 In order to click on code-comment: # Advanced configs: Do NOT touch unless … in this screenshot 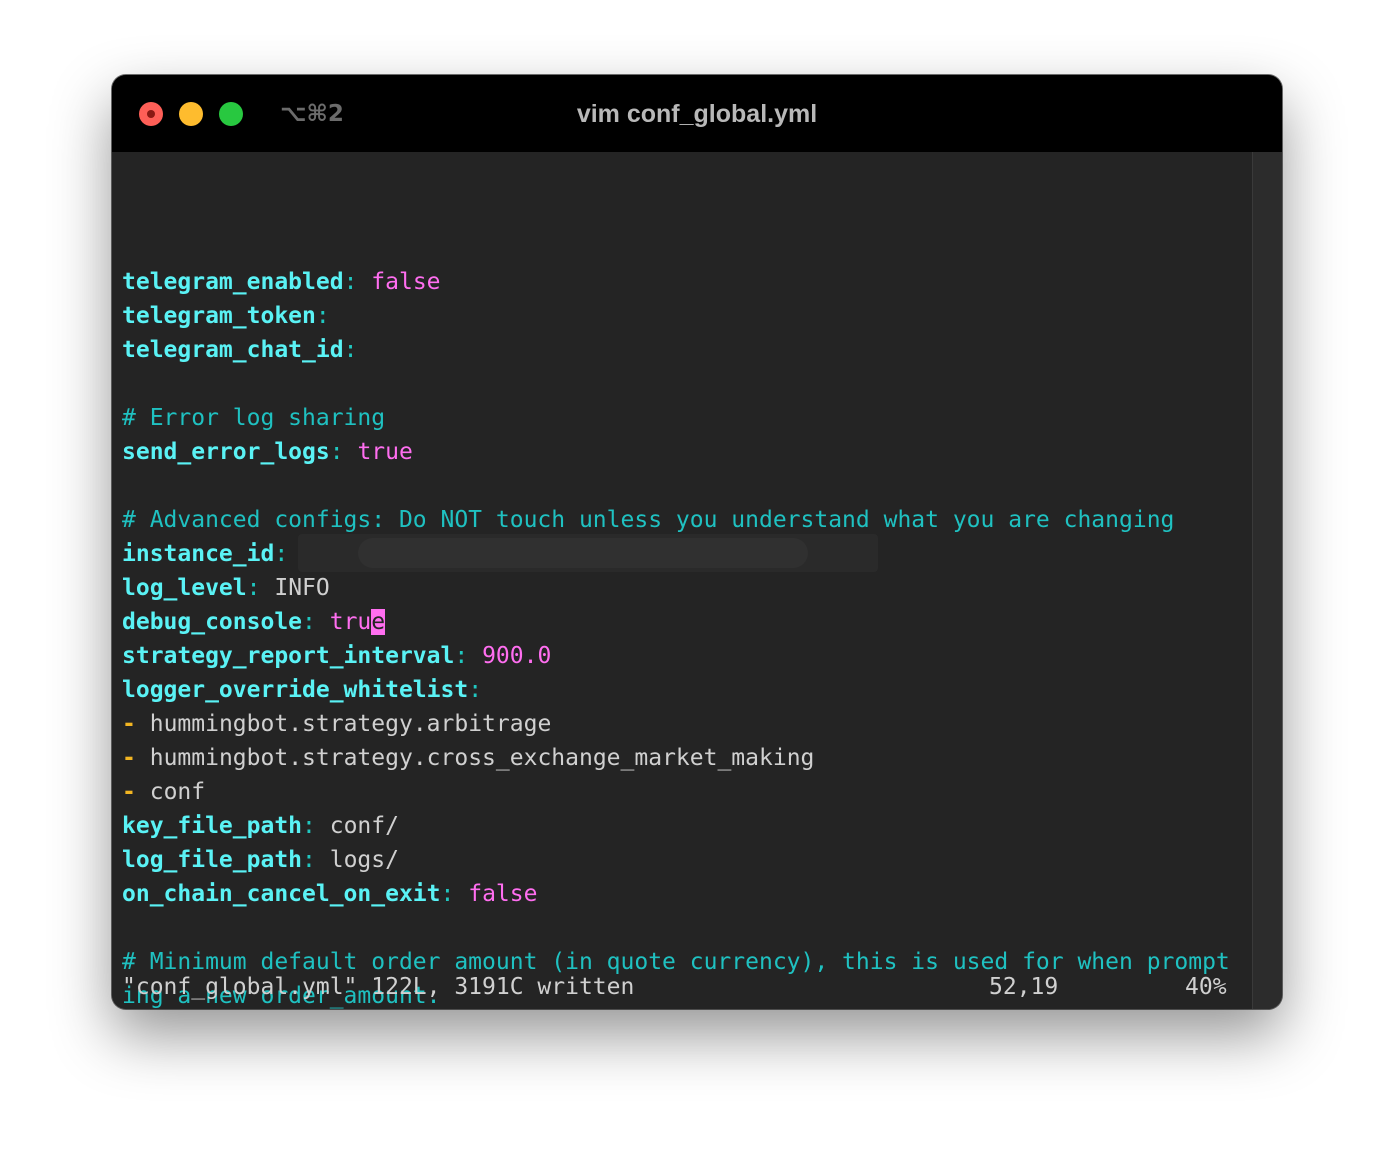, I will do `click(648, 520)`.